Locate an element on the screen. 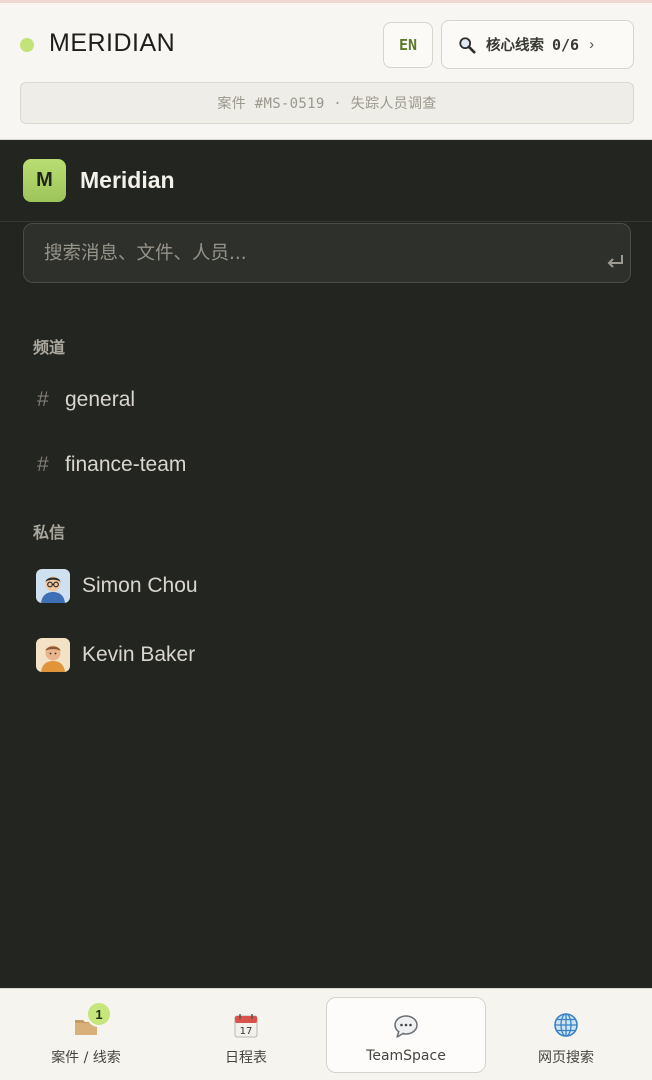  globe-icon is located at coordinates (566, 1025).